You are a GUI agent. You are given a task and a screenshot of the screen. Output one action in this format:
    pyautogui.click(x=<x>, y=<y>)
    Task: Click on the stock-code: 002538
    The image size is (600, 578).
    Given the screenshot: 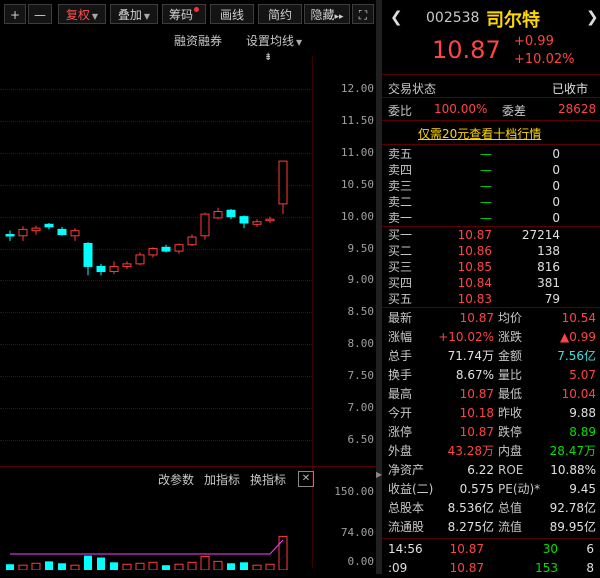 What is the action you would take?
    pyautogui.click(x=453, y=18)
    